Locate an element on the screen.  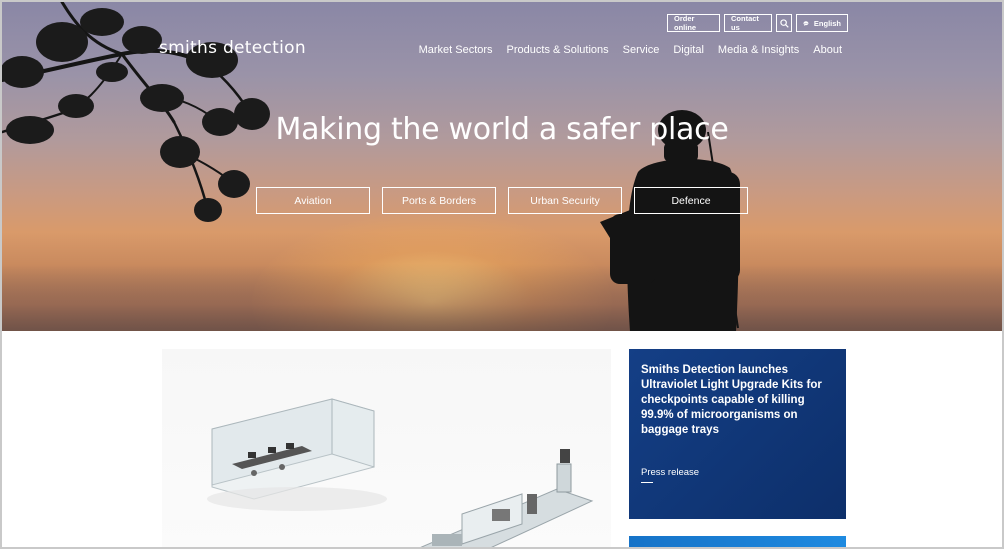
nav-products-solutions: Products & Solutions is located at coordinates (558, 50).